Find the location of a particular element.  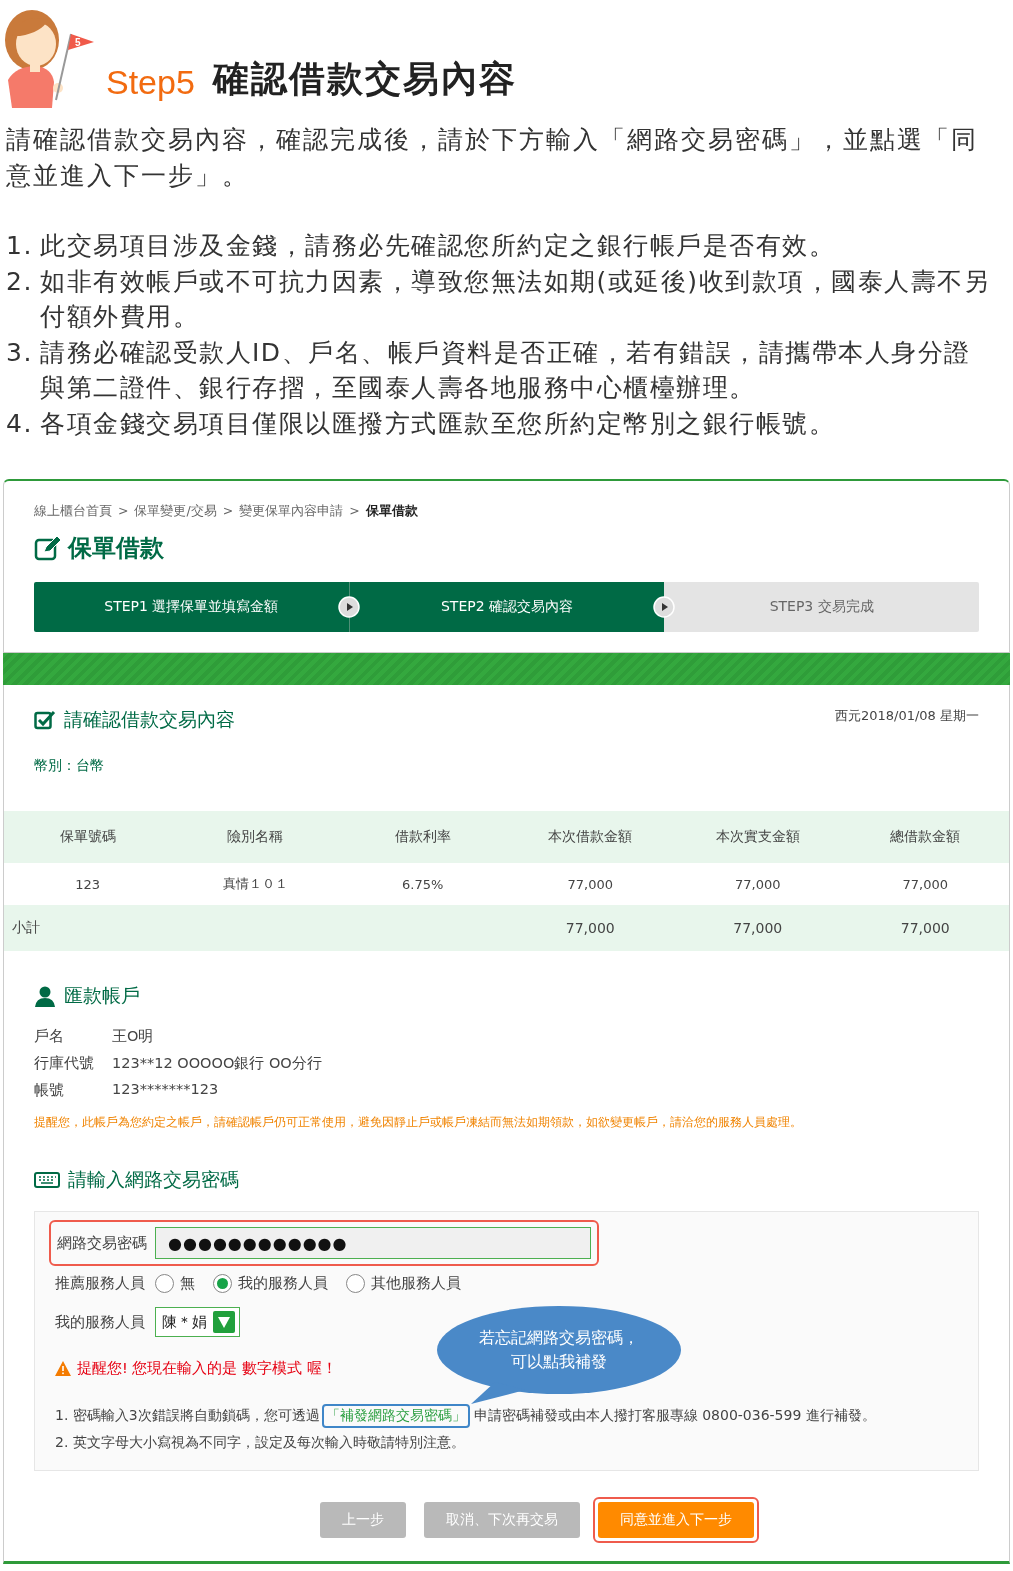

column-header: 本次借款金額 is located at coordinates (590, 837).